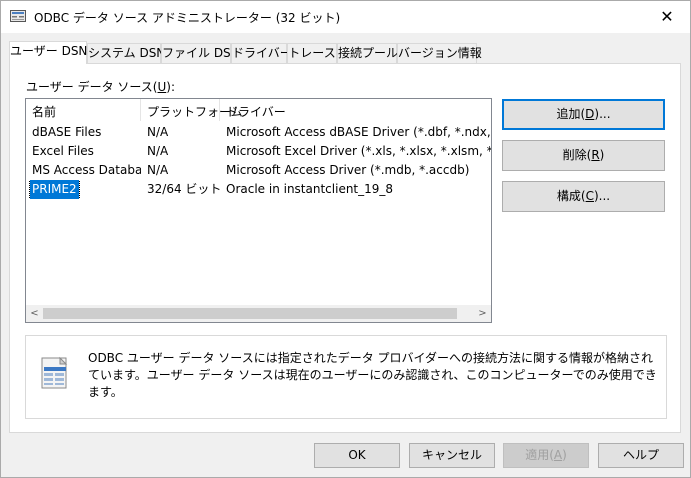  Describe the element at coordinates (357, 455) in the screenshot. I see `ok-button: OK` at that location.